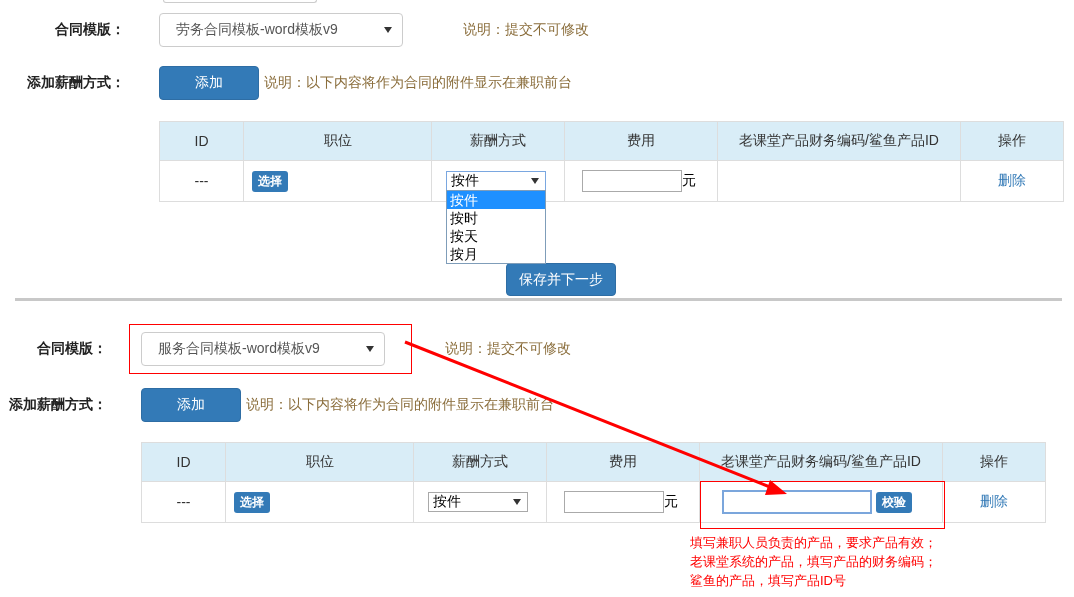 The image size is (1074, 597). I want to click on template-select: 服务合同模板-word模板v9, so click(263, 349).